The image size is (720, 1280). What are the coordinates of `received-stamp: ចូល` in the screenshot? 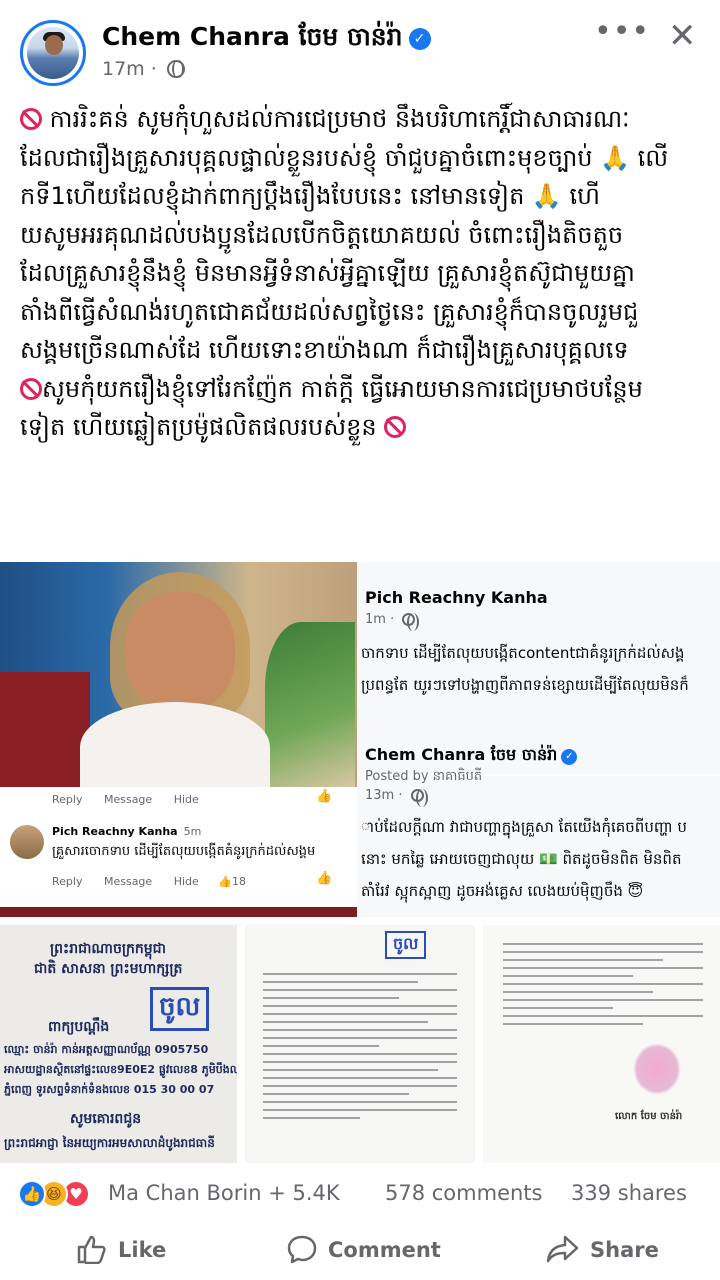 It's located at (180, 1009).